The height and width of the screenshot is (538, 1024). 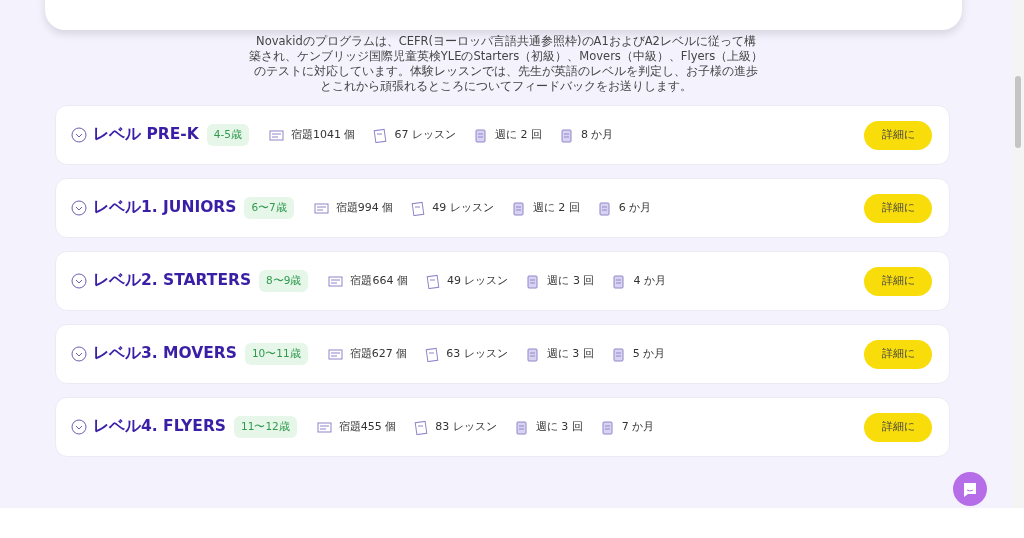 What do you see at coordinates (227, 135) in the screenshot?
I see `age-tag: 4-5歳` at bounding box center [227, 135].